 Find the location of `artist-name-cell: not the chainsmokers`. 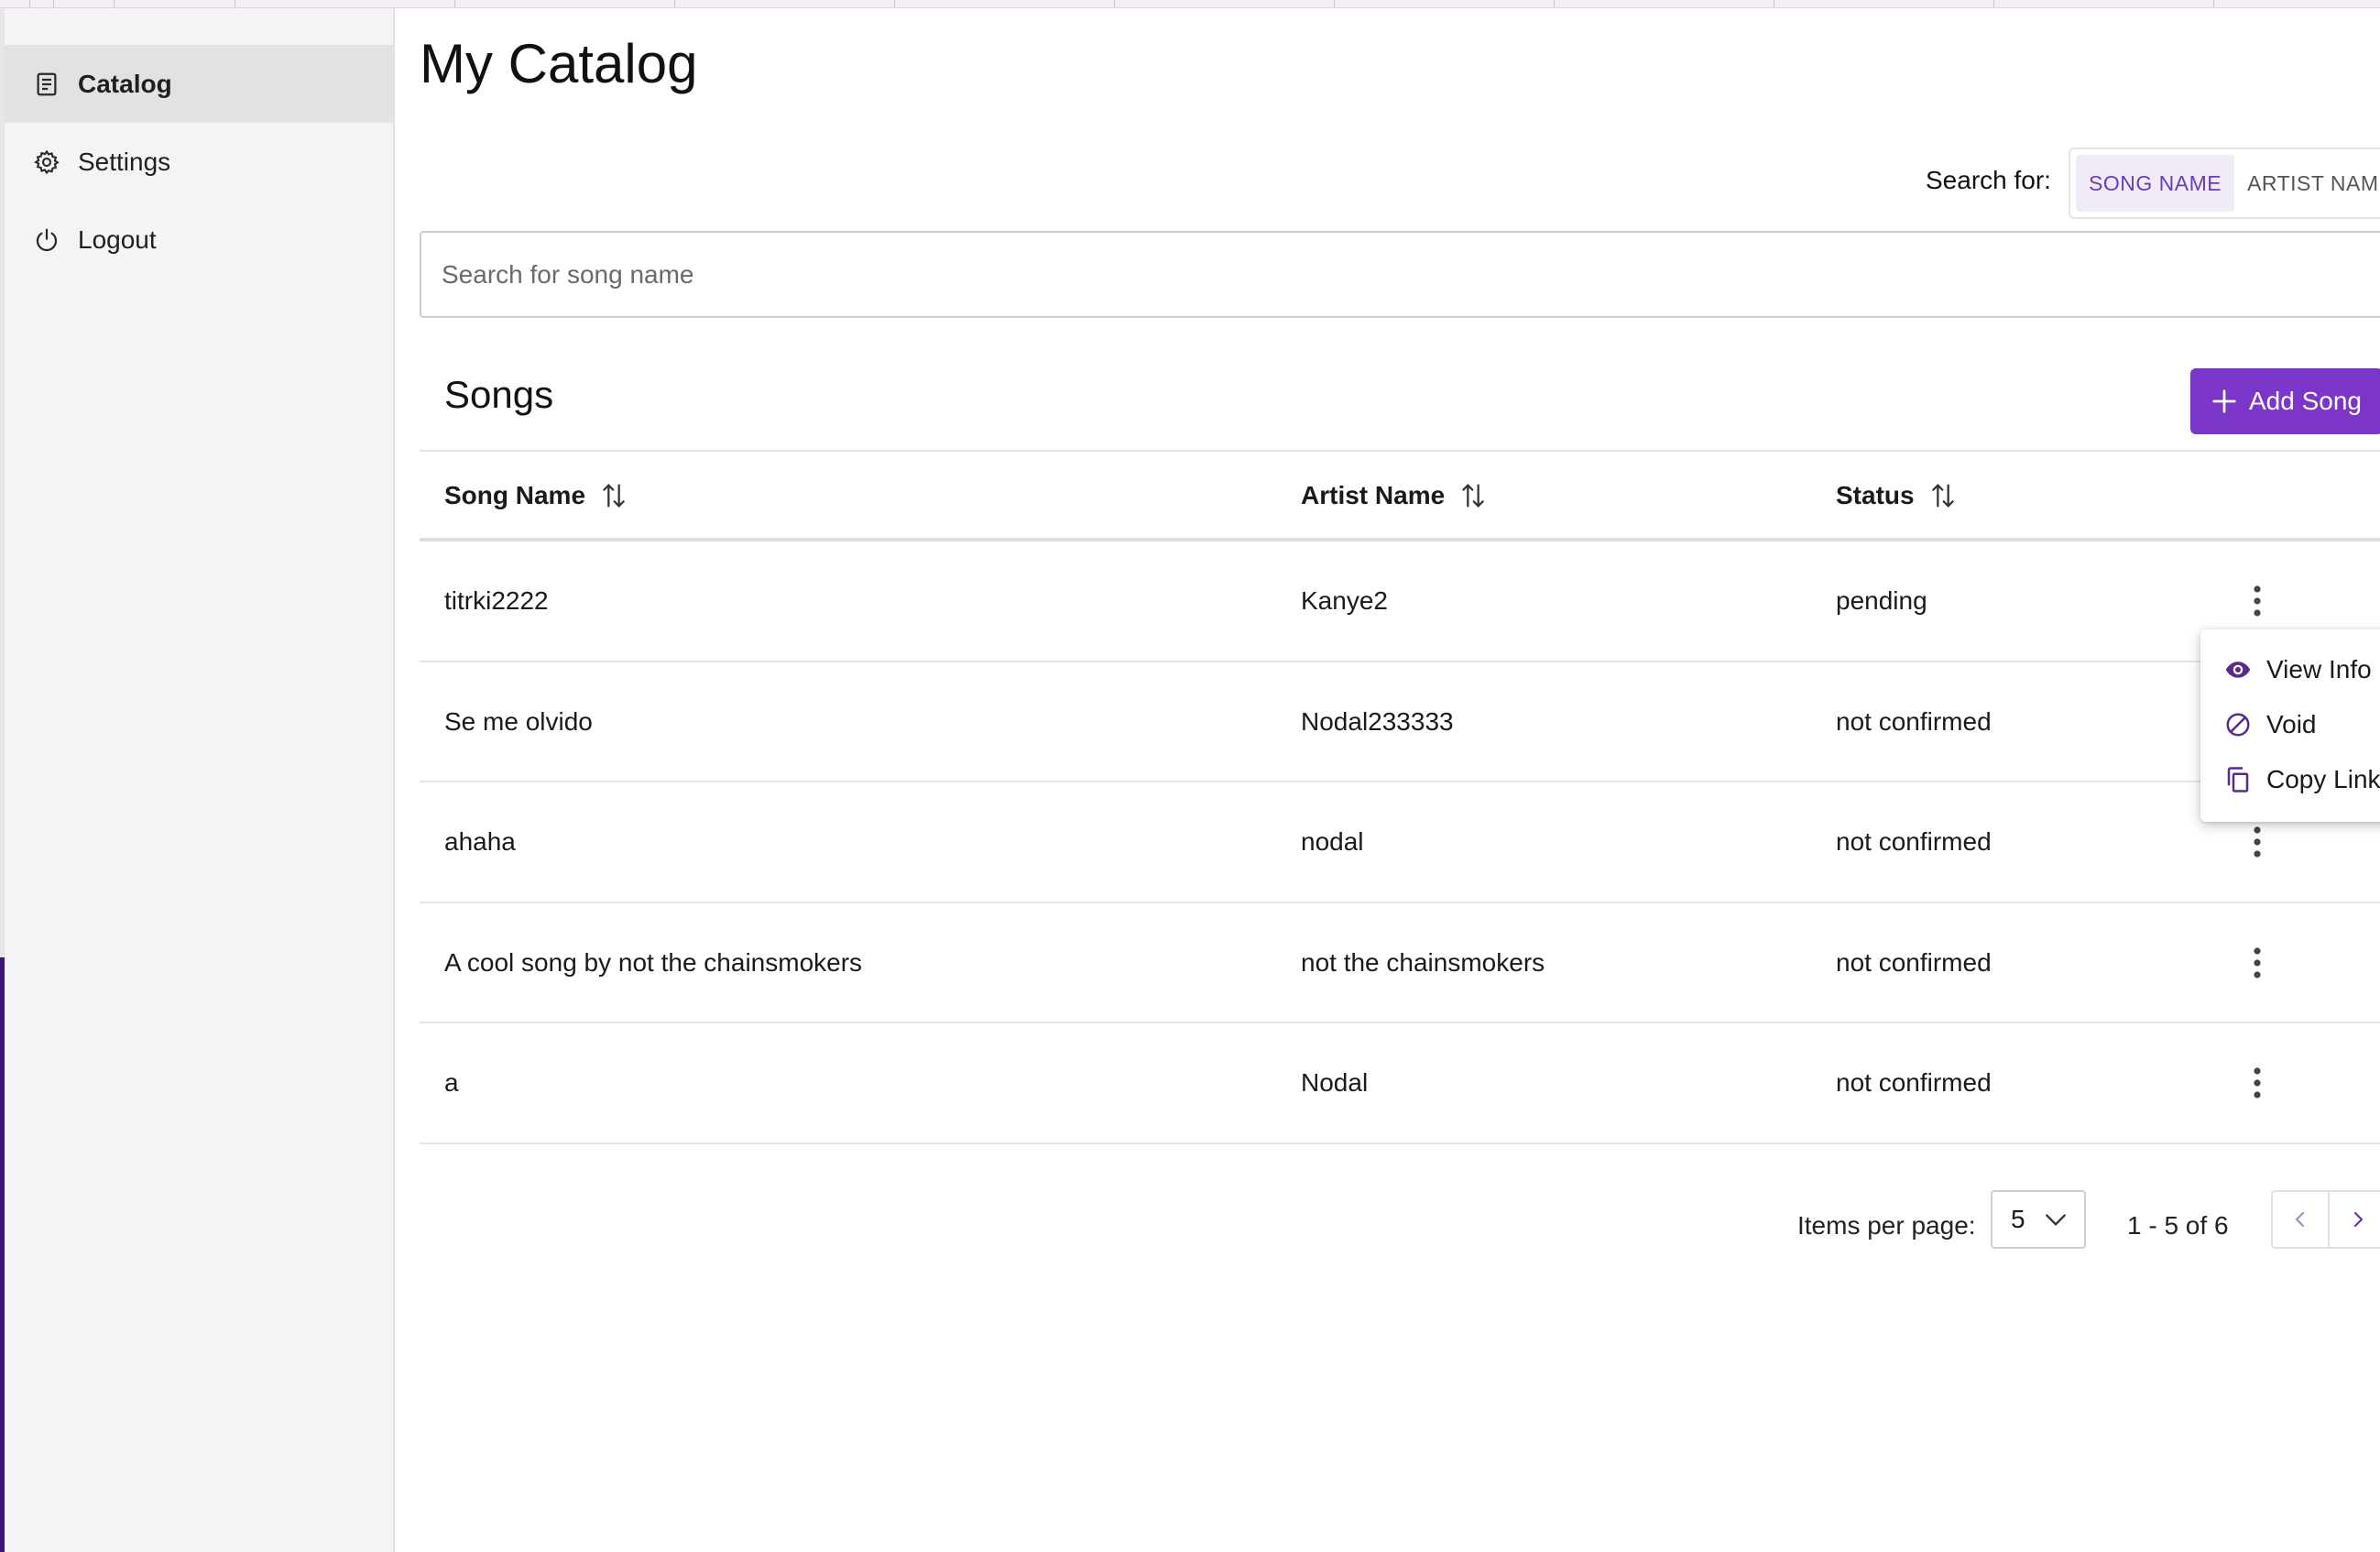

artist-name-cell: not the chainsmokers is located at coordinates (1423, 962).